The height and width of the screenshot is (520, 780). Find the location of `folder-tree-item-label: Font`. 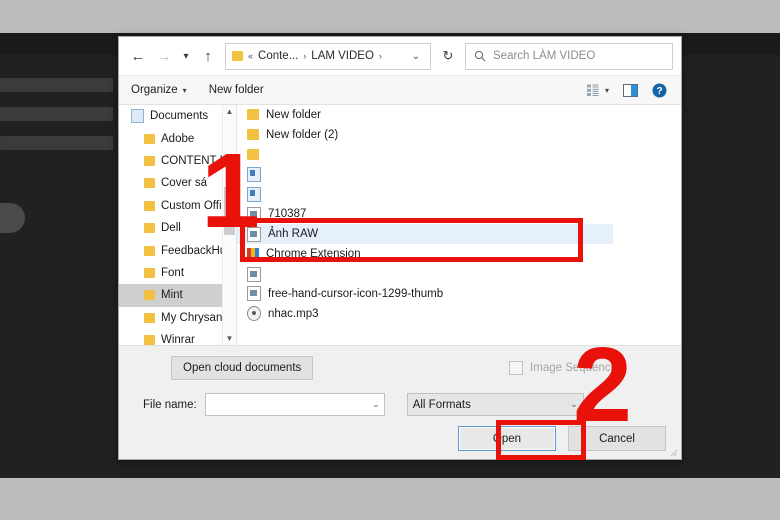

folder-tree-item-label: Font is located at coordinates (173, 272).